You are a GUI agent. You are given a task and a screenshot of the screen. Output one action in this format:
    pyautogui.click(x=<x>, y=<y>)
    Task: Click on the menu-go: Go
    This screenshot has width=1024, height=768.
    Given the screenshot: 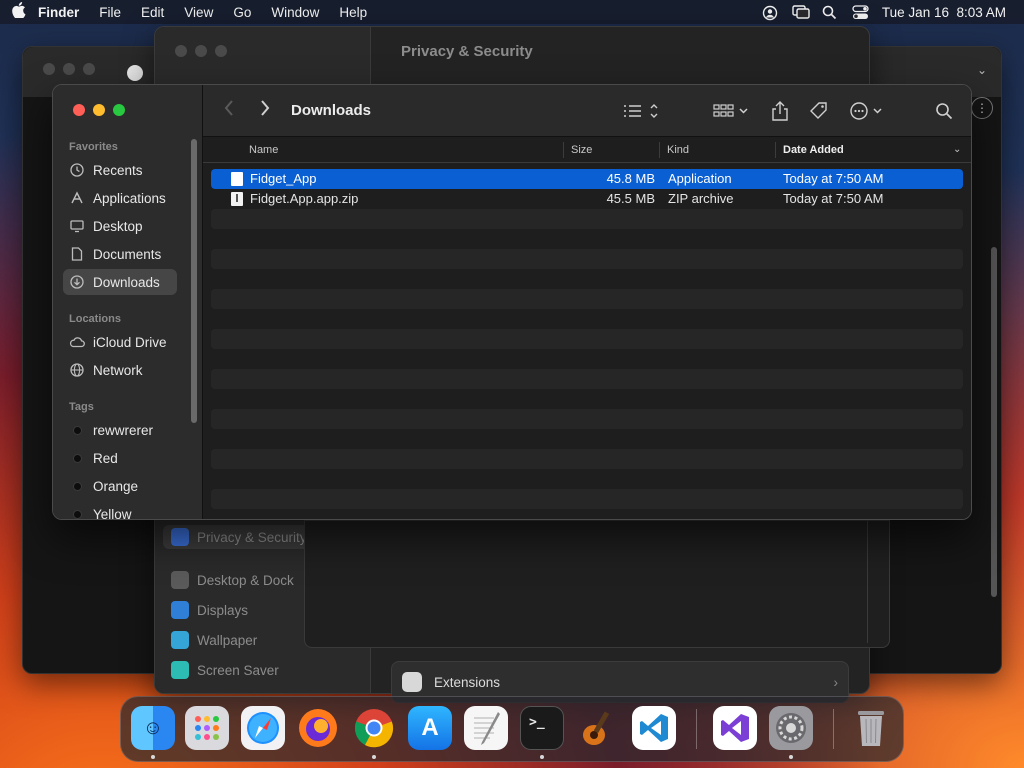 What is the action you would take?
    pyautogui.click(x=242, y=12)
    